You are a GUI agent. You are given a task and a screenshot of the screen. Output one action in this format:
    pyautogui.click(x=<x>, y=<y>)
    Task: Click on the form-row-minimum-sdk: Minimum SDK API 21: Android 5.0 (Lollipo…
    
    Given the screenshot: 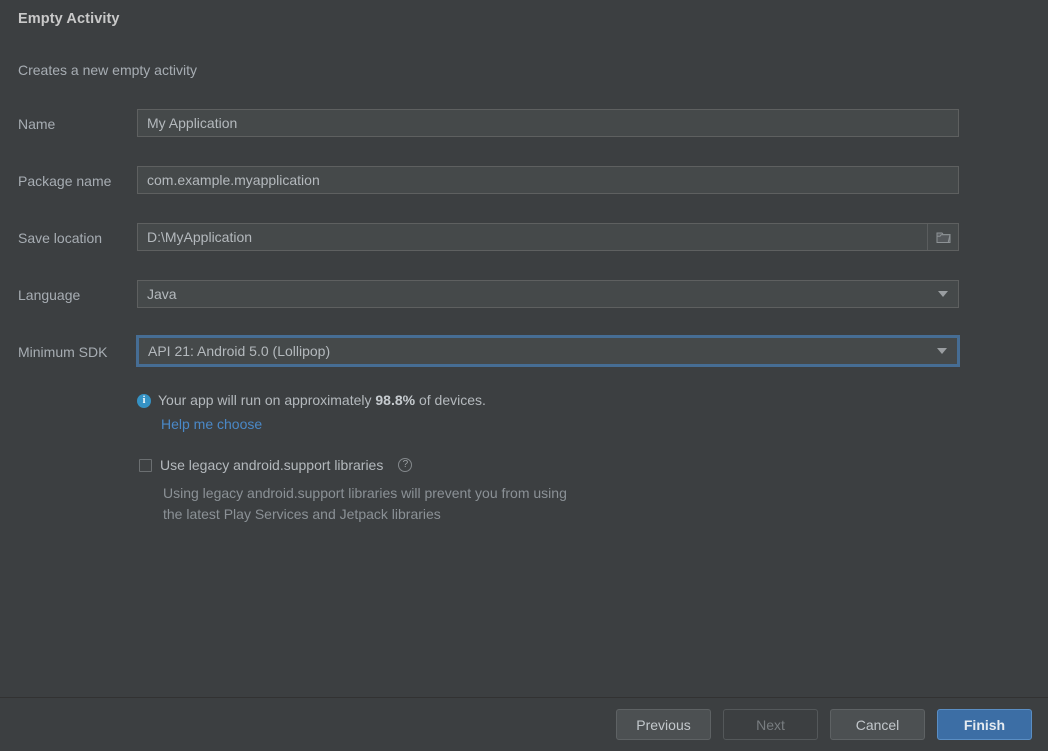 What is the action you would take?
    pyautogui.click(x=524, y=360)
    